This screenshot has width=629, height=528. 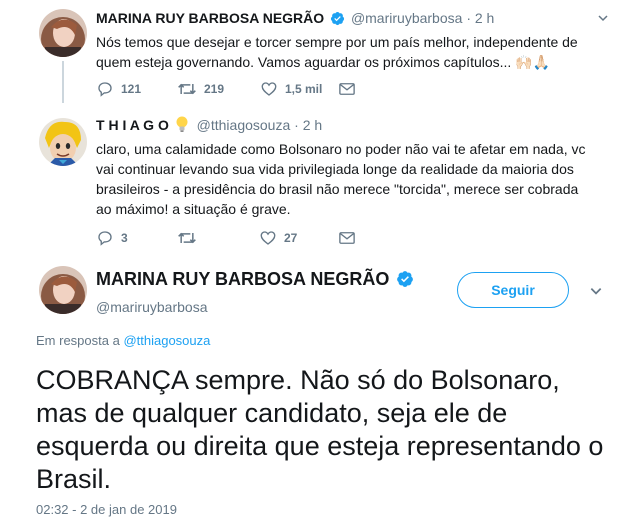 What do you see at coordinates (304, 89) in the screenshot?
I see `like-count: 1,5 mil` at bounding box center [304, 89].